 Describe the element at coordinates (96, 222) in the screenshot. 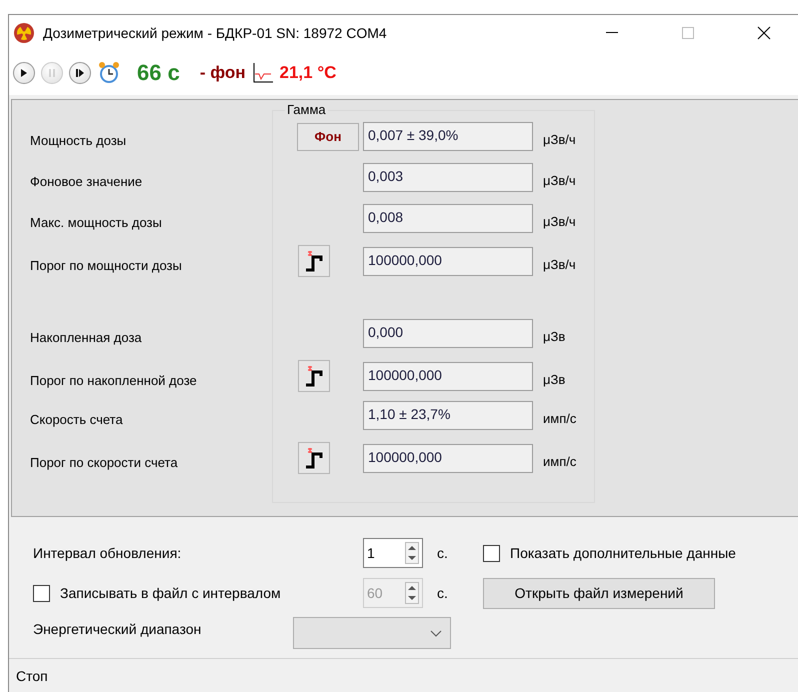

I see `field-label: Макс. мощность дозы` at that location.